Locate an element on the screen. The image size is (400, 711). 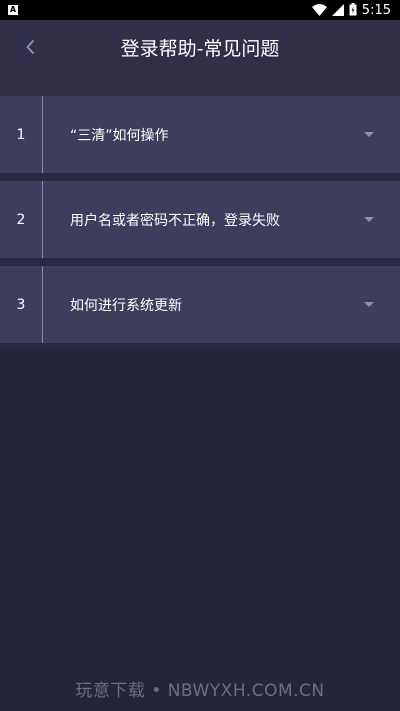
faq-number: 3 is located at coordinates (21, 304).